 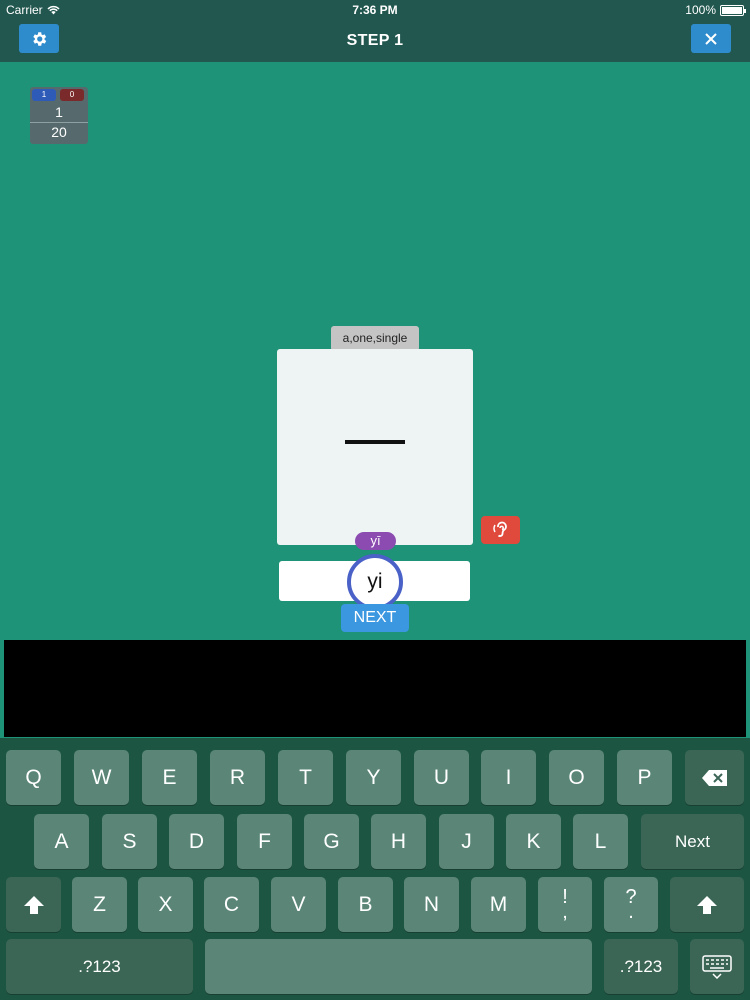 I want to click on current-question: 1, so click(x=59, y=112).